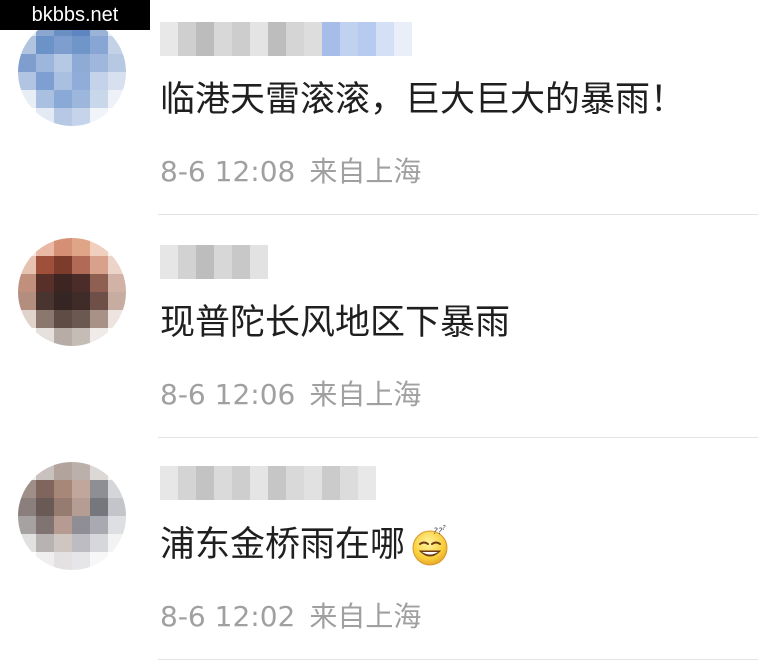  I want to click on comment-time: 8-6 12:02, so click(228, 616).